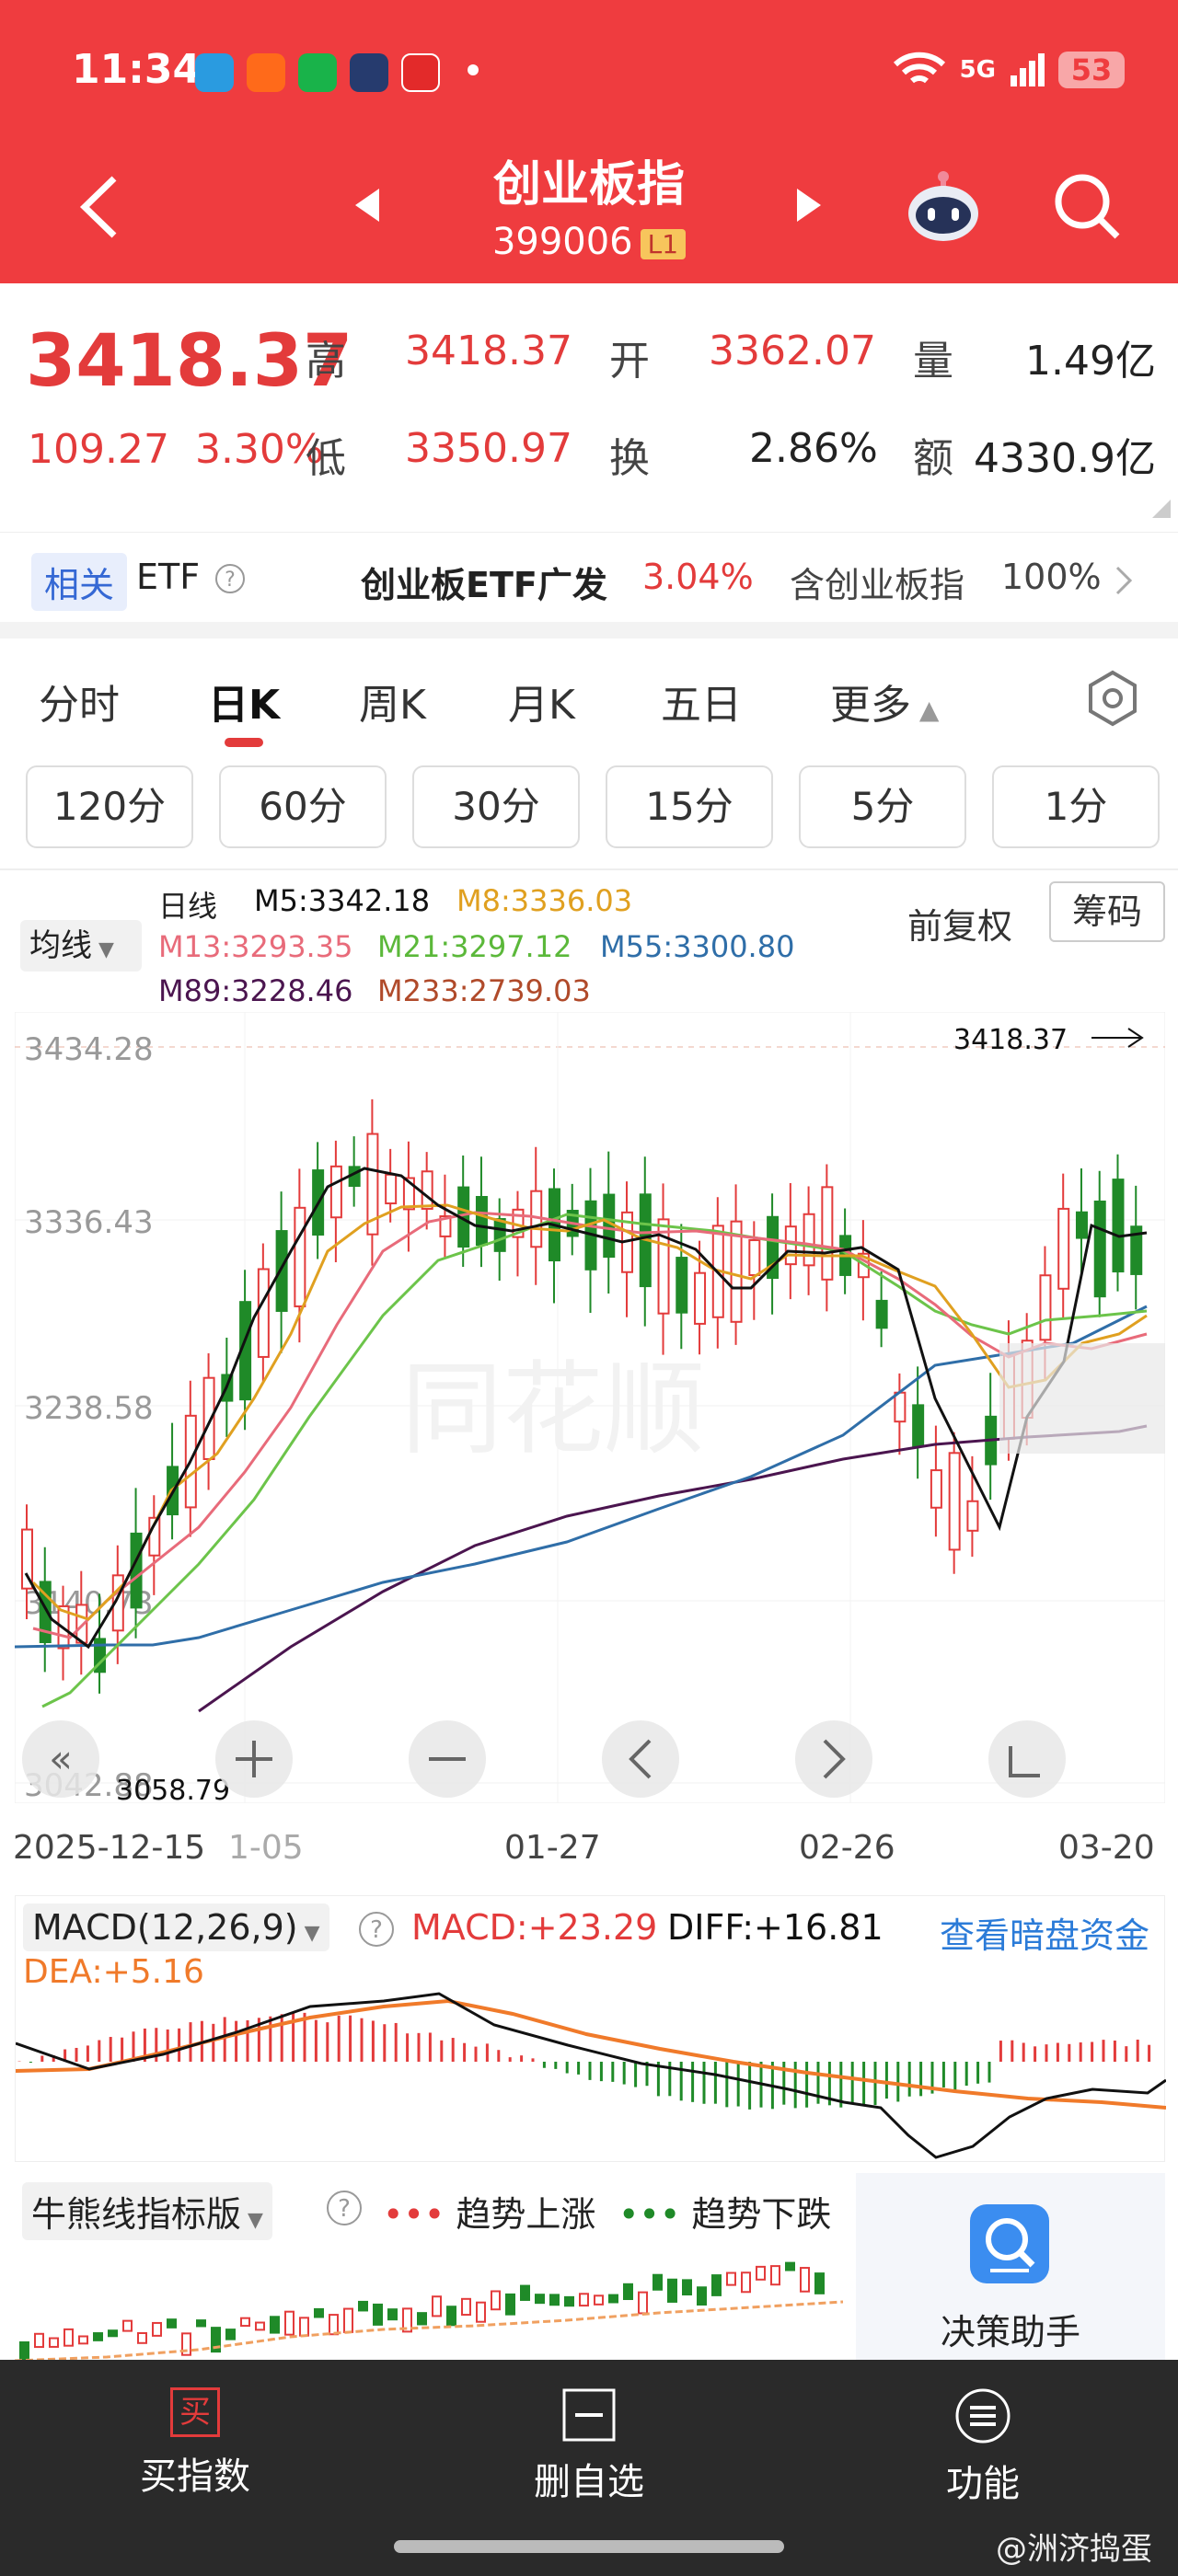 This screenshot has height=2576, width=1178. Describe the element at coordinates (562, 242) in the screenshot. I see `stock-code-text: 399006` at that location.